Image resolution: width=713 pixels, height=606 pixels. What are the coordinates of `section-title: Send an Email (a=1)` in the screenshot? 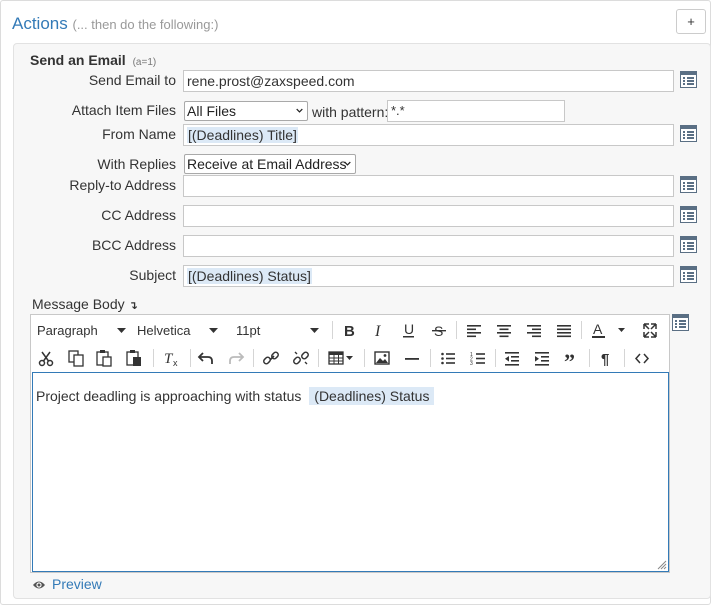 It's located at (93, 60).